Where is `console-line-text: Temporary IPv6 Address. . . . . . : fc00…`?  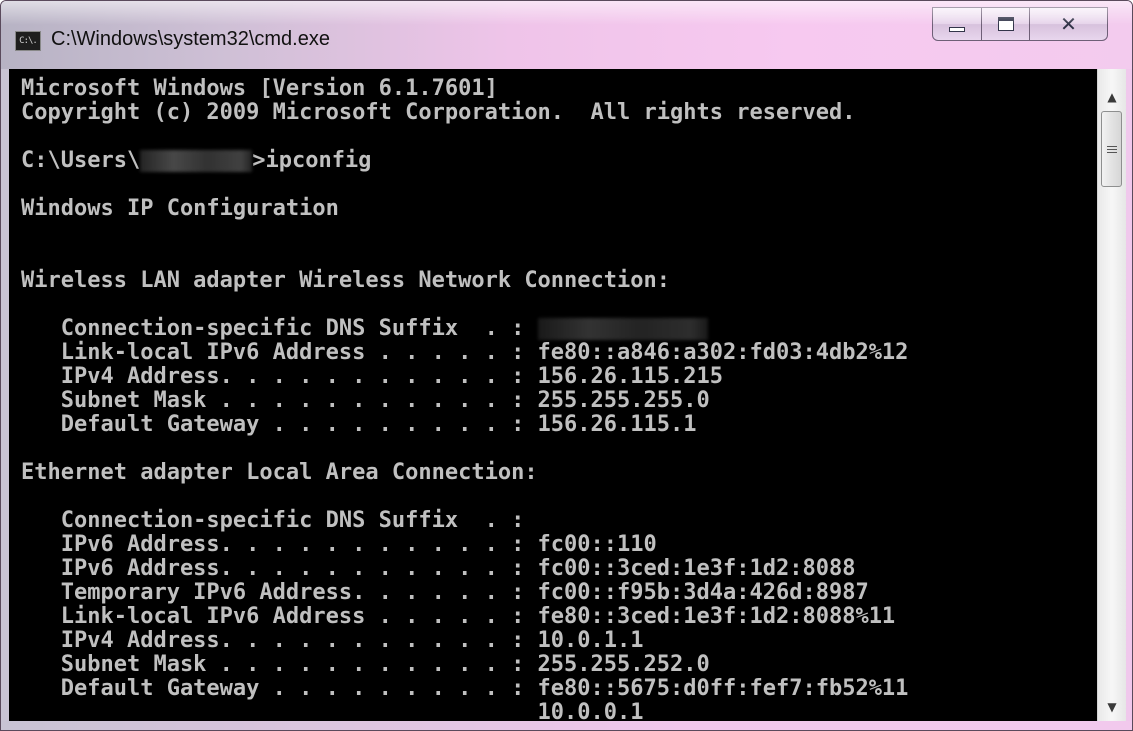
console-line-text: Temporary IPv6 Address. . . . . . : fc00… is located at coordinates (445, 592).